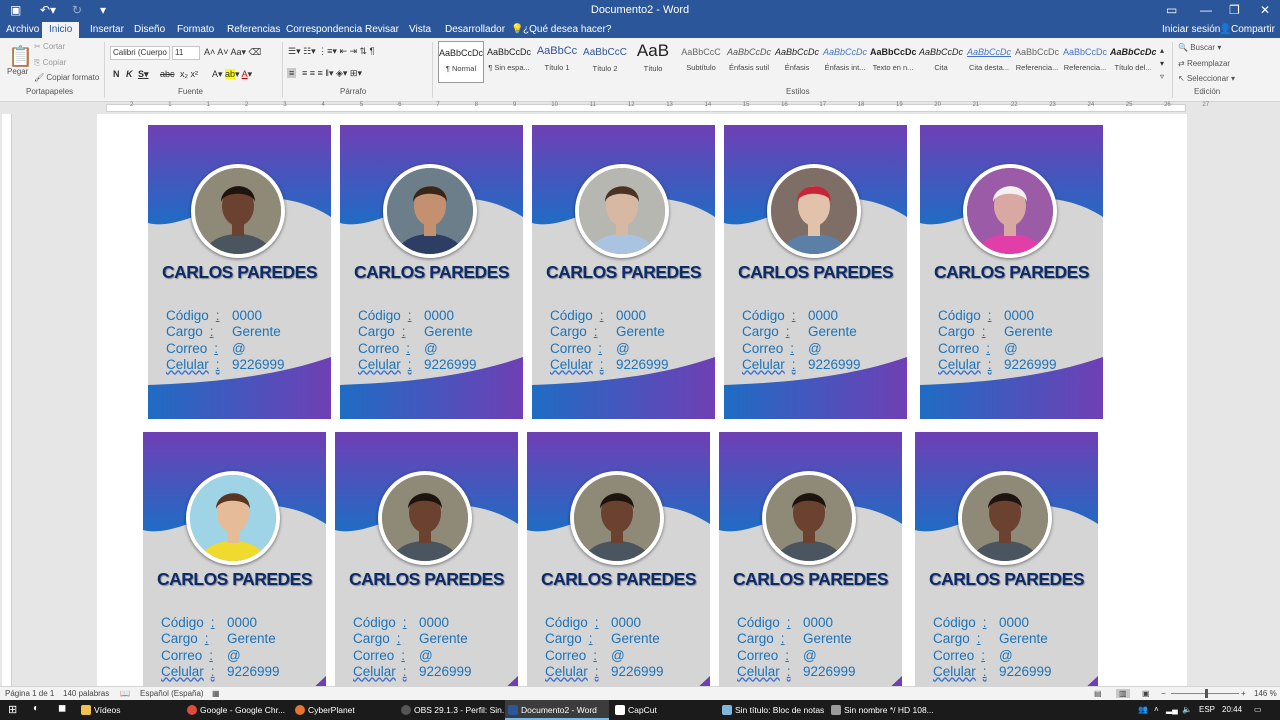 The image size is (1280, 720). What do you see at coordinates (130, 710) in the screenshot?
I see `taskbar-item-videos: Vídeos` at bounding box center [130, 710].